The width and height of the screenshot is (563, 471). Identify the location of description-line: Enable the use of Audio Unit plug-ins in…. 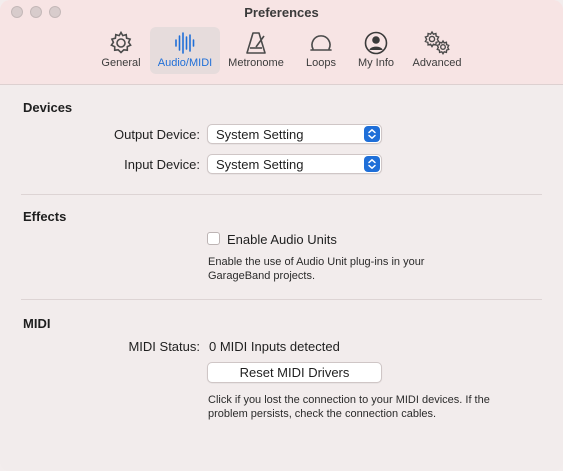
(316, 262).